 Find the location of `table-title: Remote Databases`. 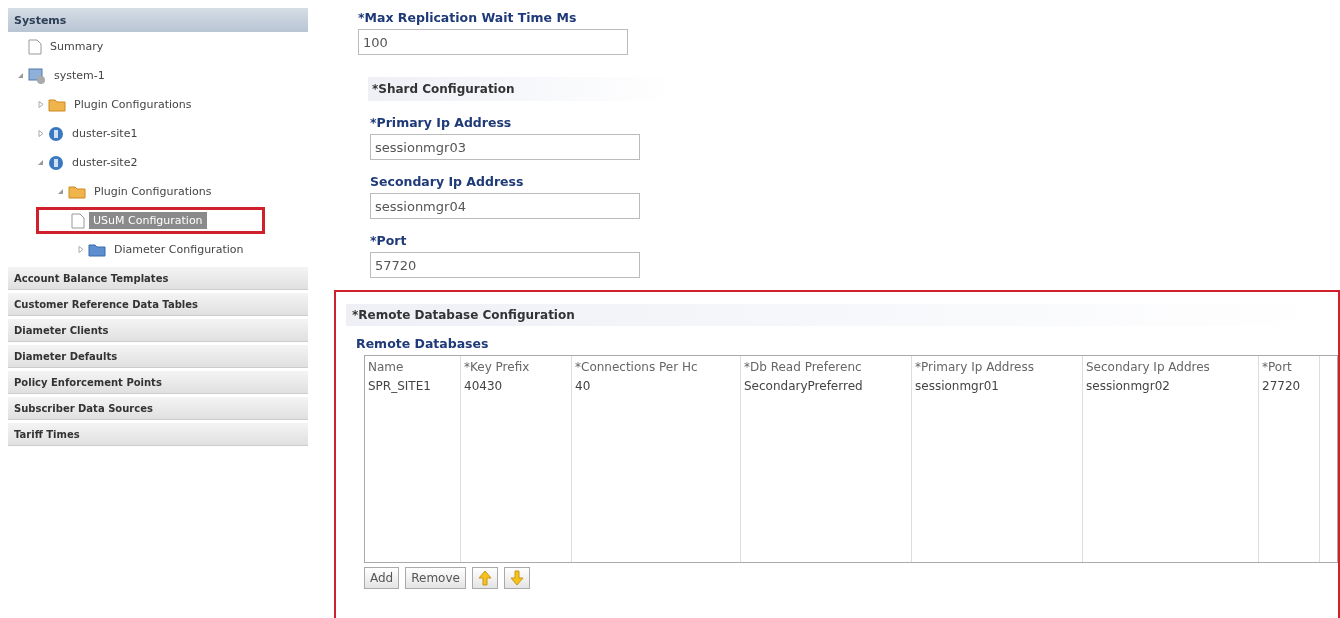

table-title: Remote Databases is located at coordinates (423, 343).